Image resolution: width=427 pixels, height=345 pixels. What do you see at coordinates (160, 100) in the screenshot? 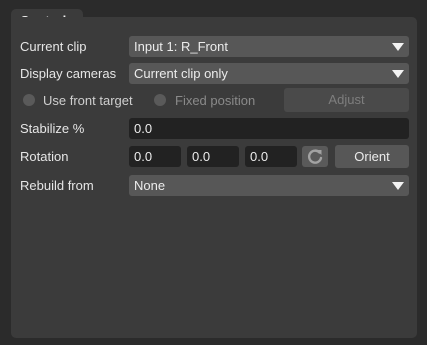
I see `fixed-position-radio` at bounding box center [160, 100].